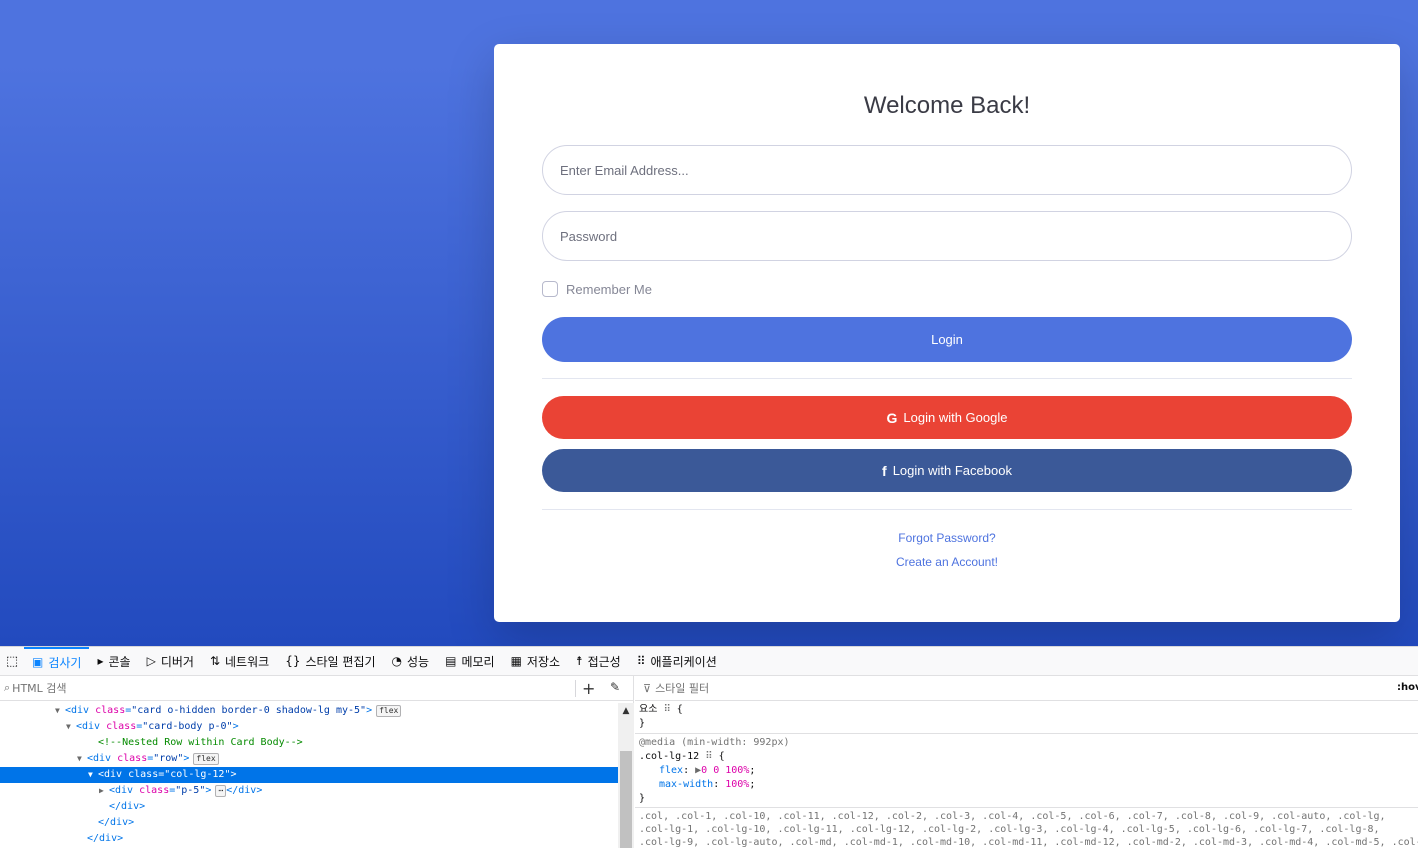  Describe the element at coordinates (947, 170) in the screenshot. I see `email-input` at that location.